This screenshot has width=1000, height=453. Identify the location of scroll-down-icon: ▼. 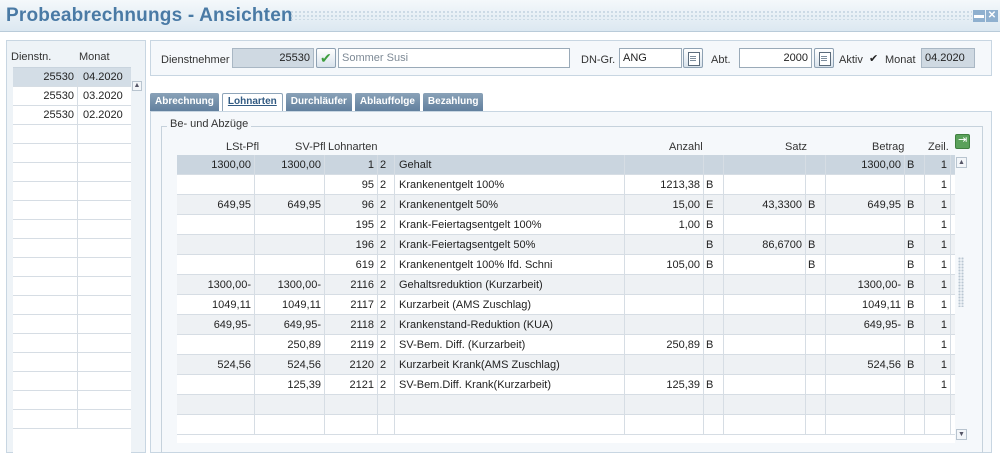
(961, 434).